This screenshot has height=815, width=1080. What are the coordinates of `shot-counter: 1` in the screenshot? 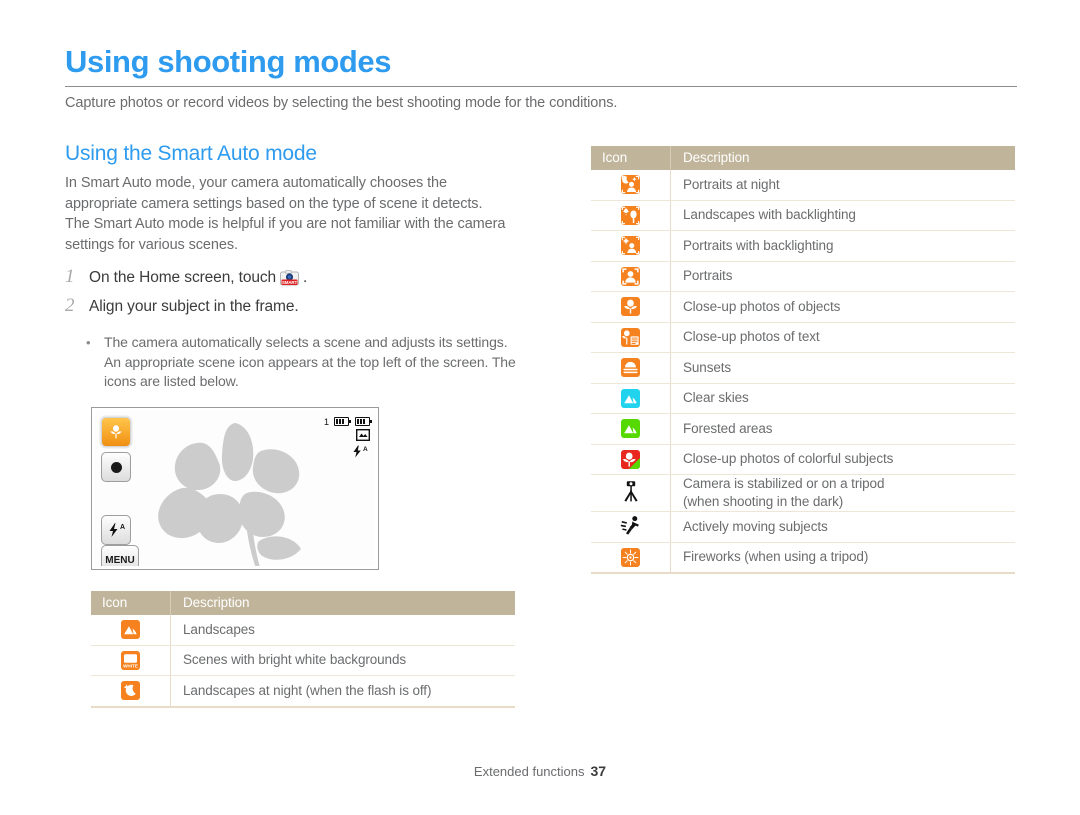 It's located at (326, 422).